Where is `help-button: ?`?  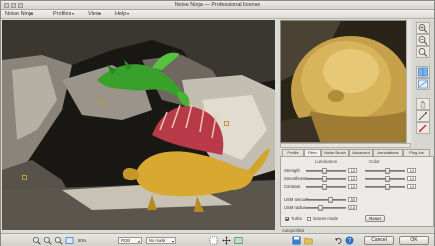 help-button: ? is located at coordinates (349, 240).